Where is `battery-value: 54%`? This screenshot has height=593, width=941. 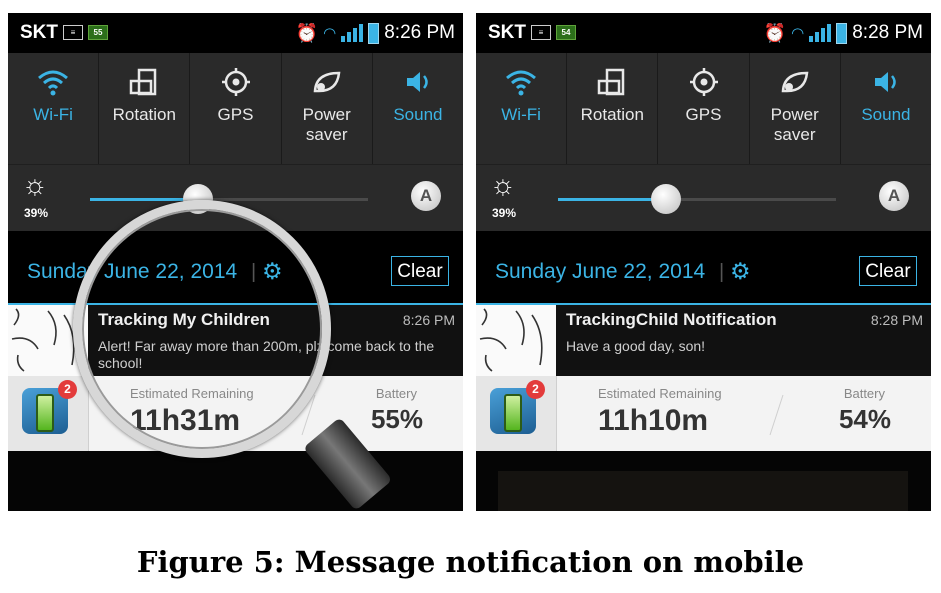
battery-value: 54% is located at coordinates (864, 419).